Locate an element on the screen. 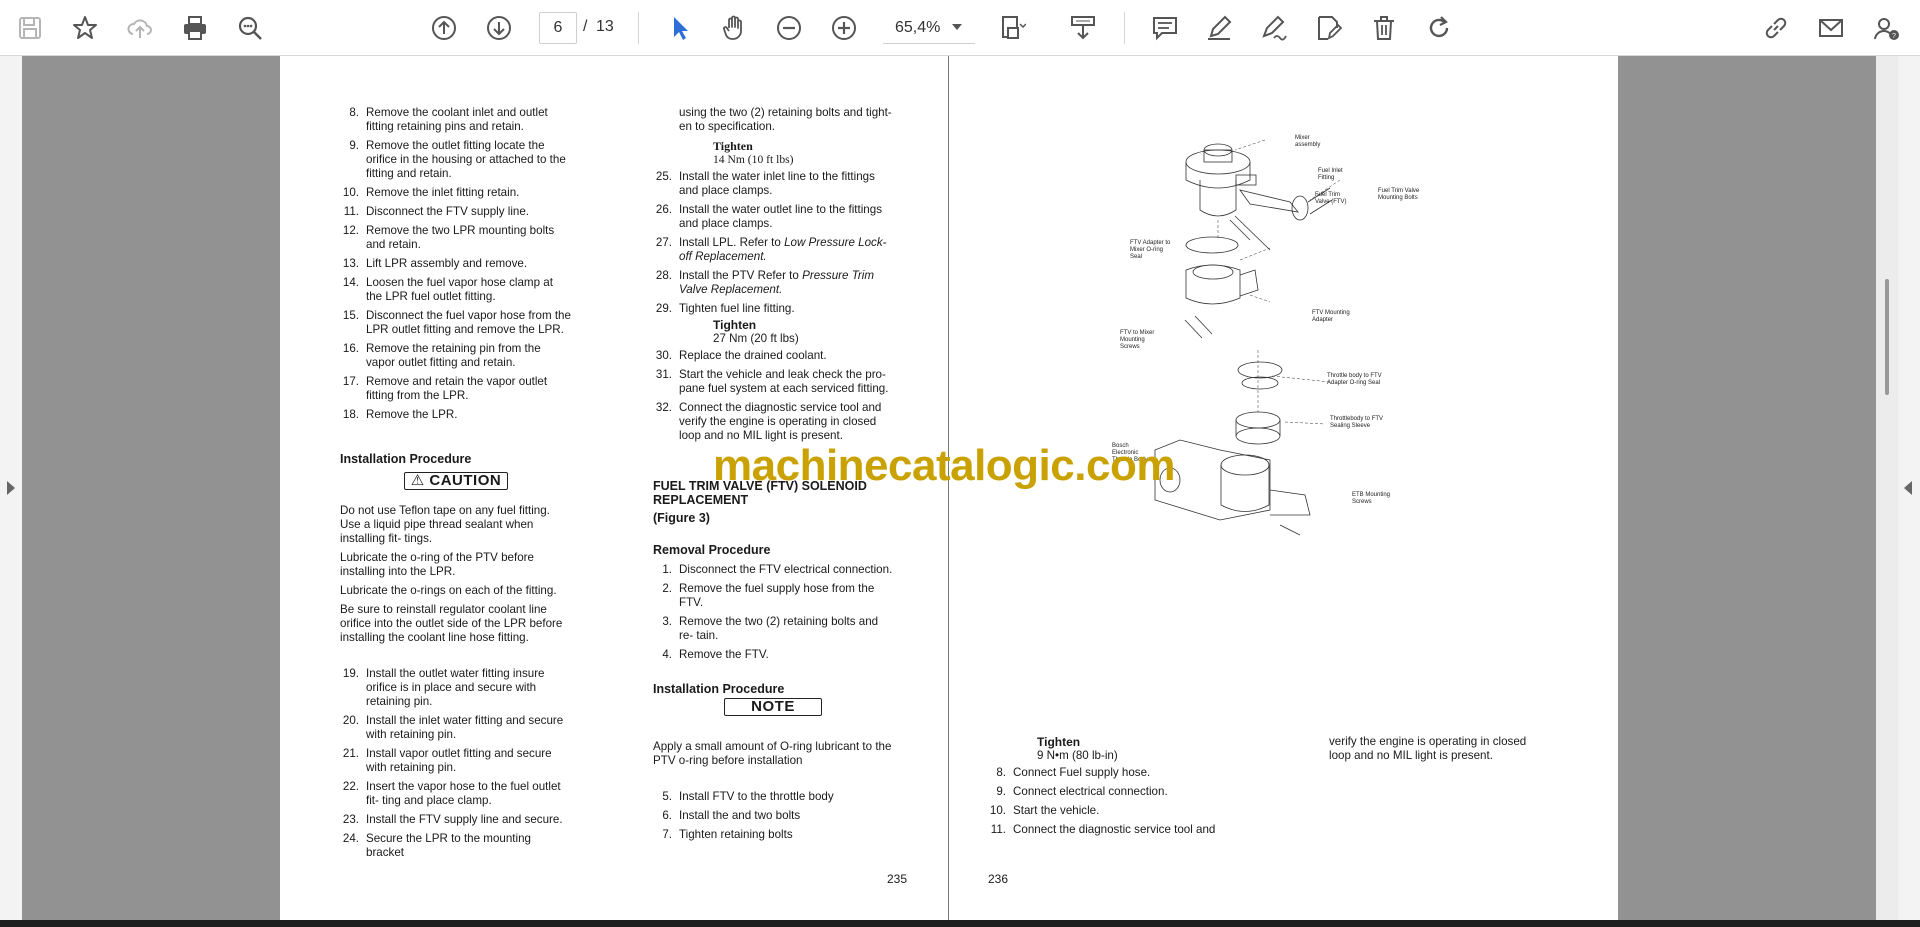 The width and height of the screenshot is (1920, 927). delete-button is located at coordinates (1384, 28).